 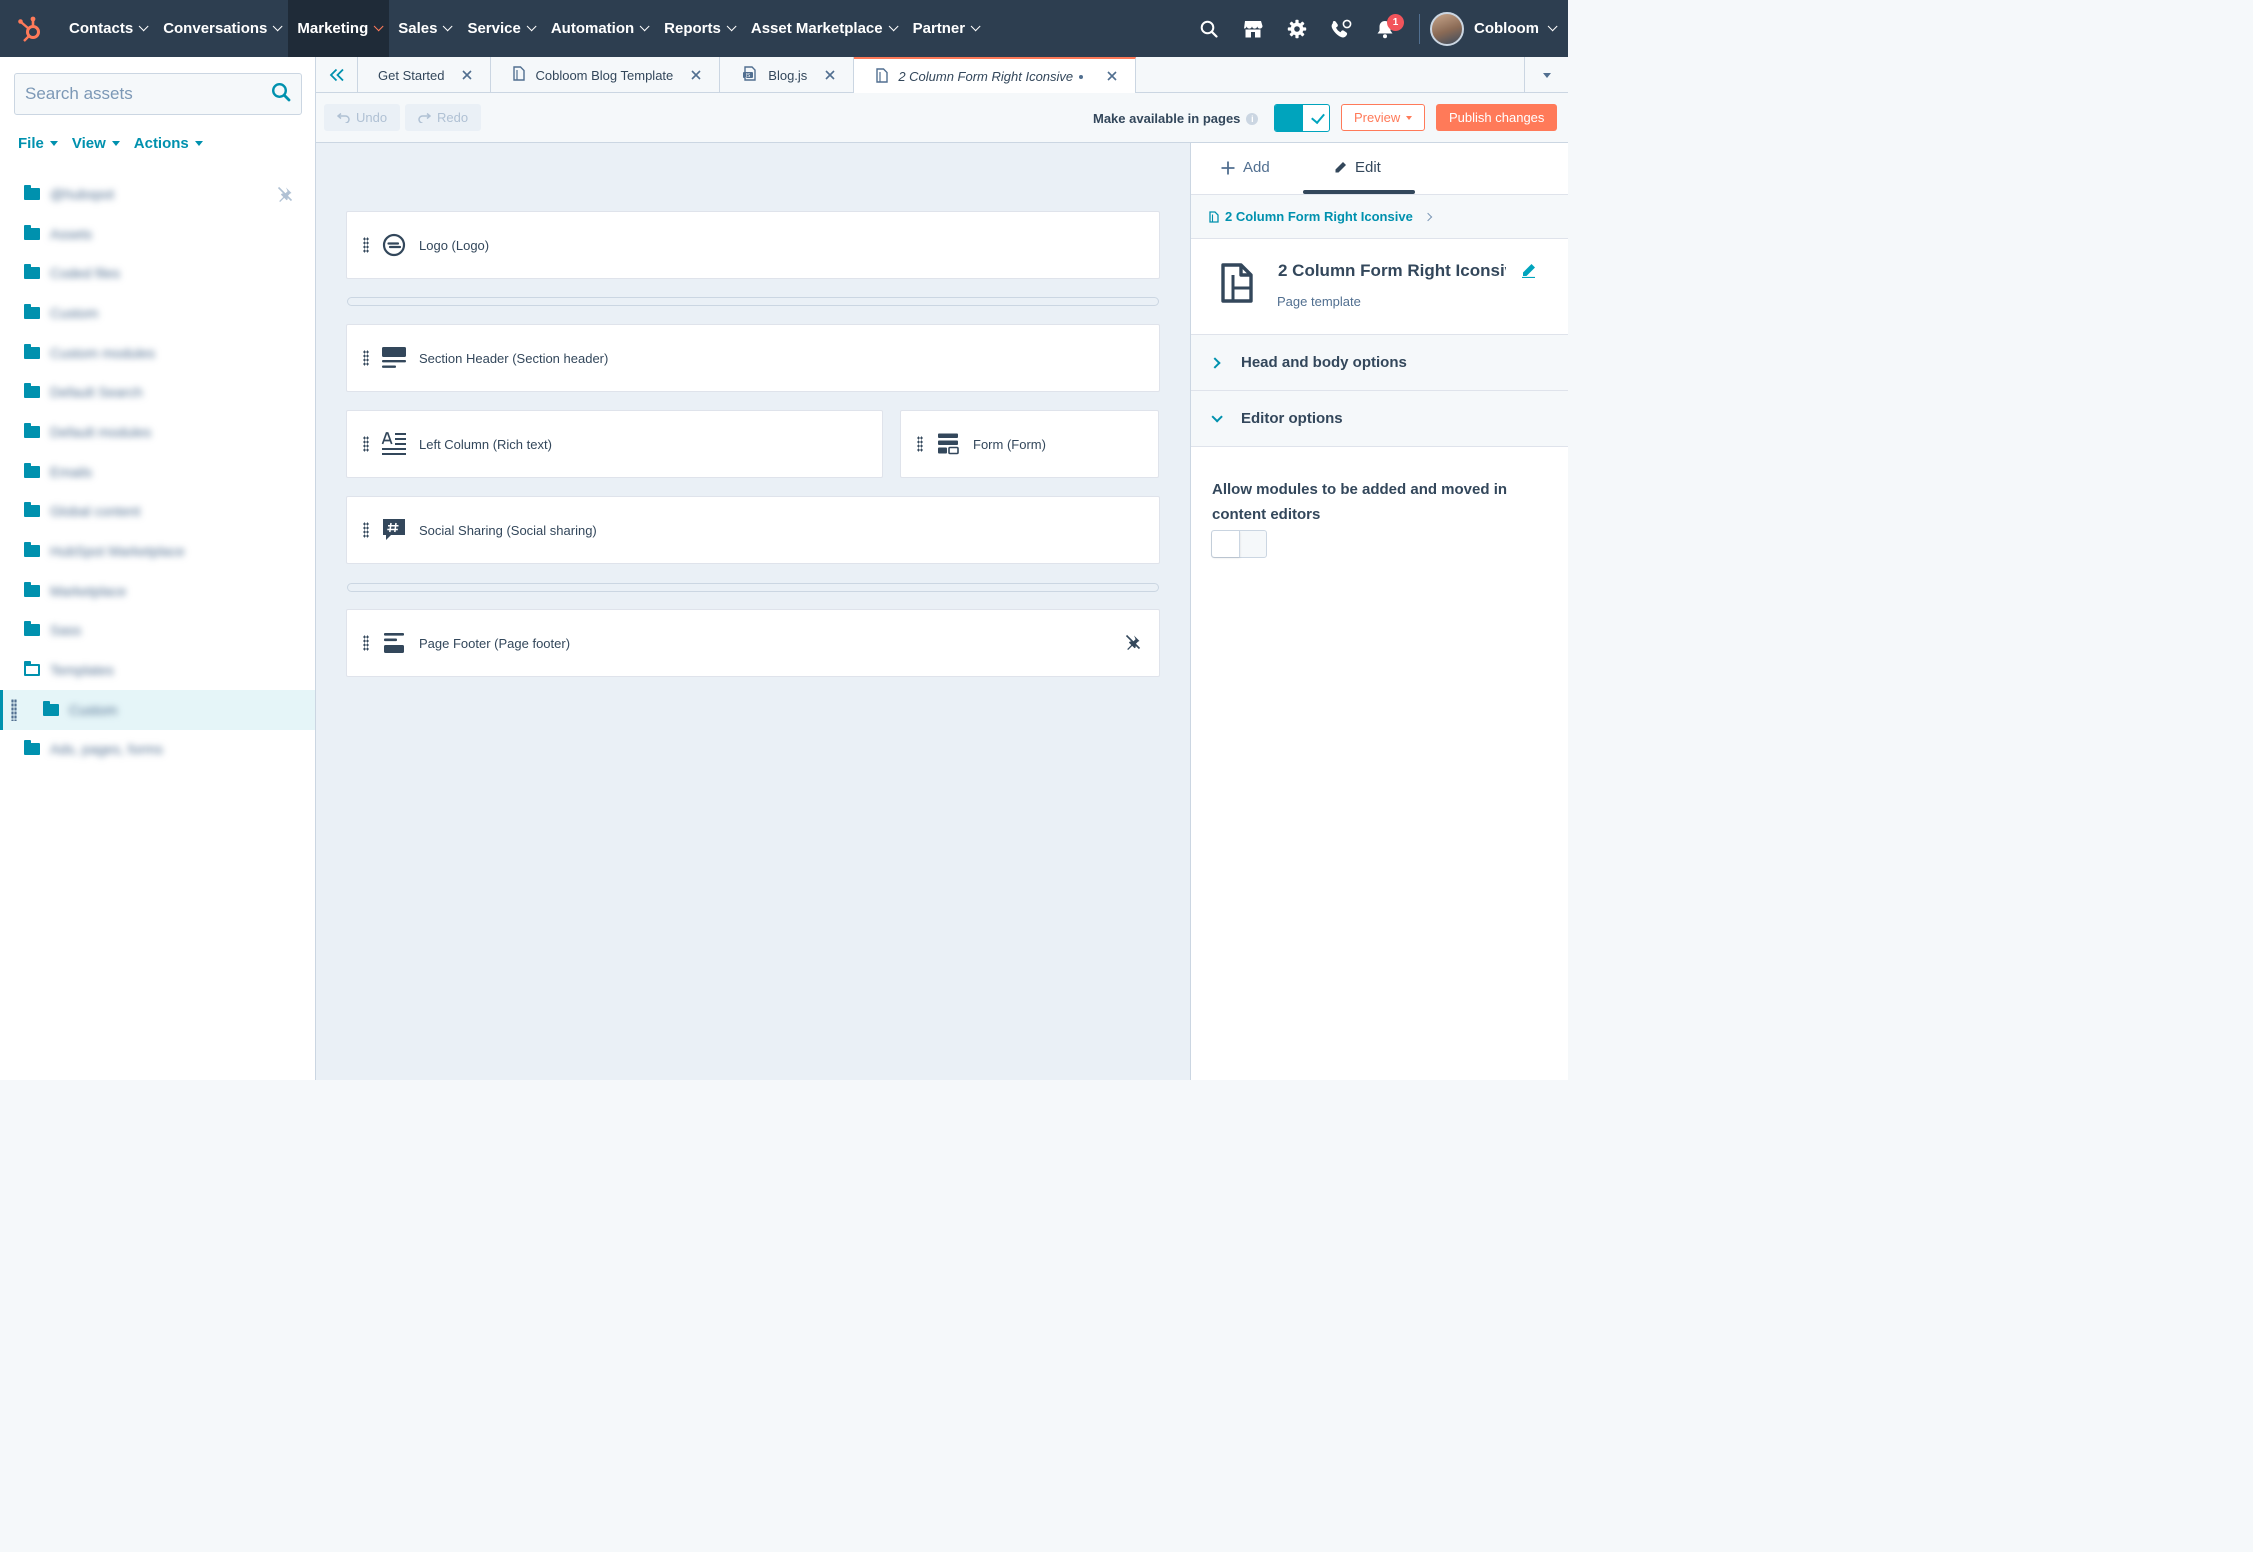 What do you see at coordinates (698, 28) in the screenshot?
I see `nav-reports: Reports` at bounding box center [698, 28].